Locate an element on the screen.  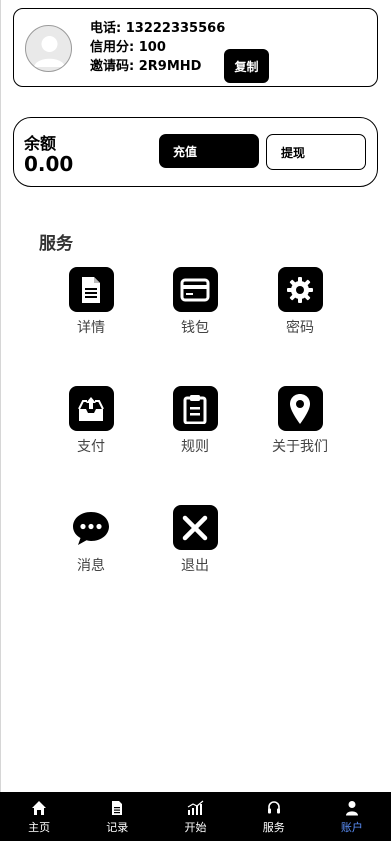
service-messages: 消息 is located at coordinates (91, 540).